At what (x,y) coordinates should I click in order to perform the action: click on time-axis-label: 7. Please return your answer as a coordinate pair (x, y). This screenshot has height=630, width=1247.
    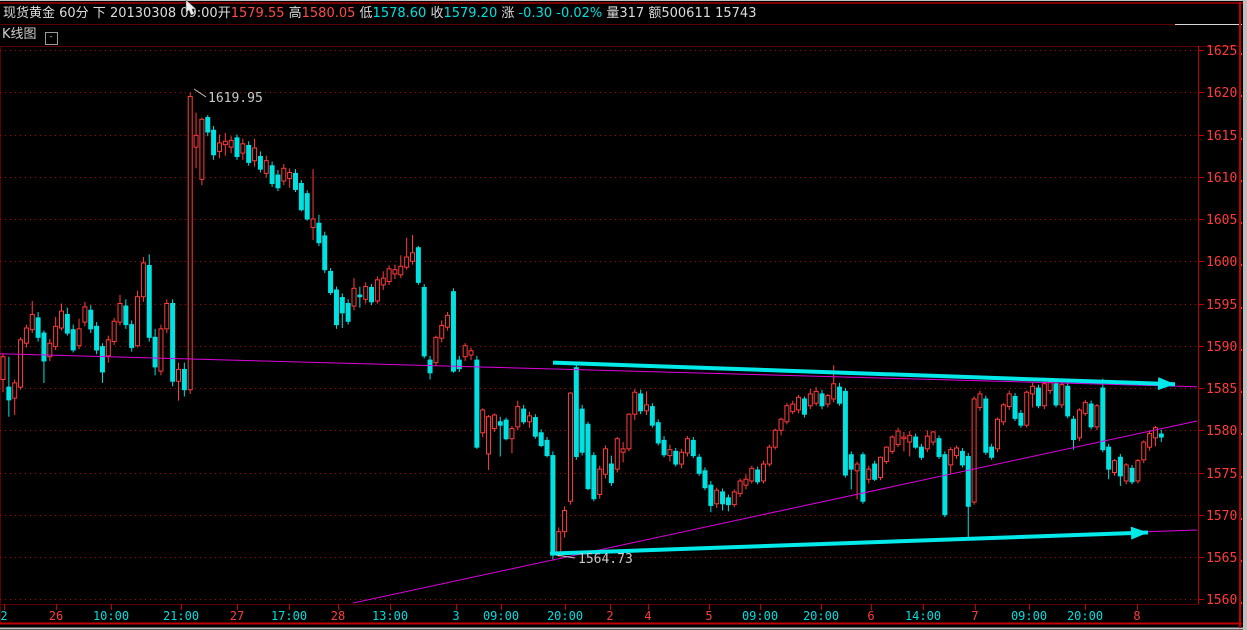
    Looking at the image, I should click on (974, 616).